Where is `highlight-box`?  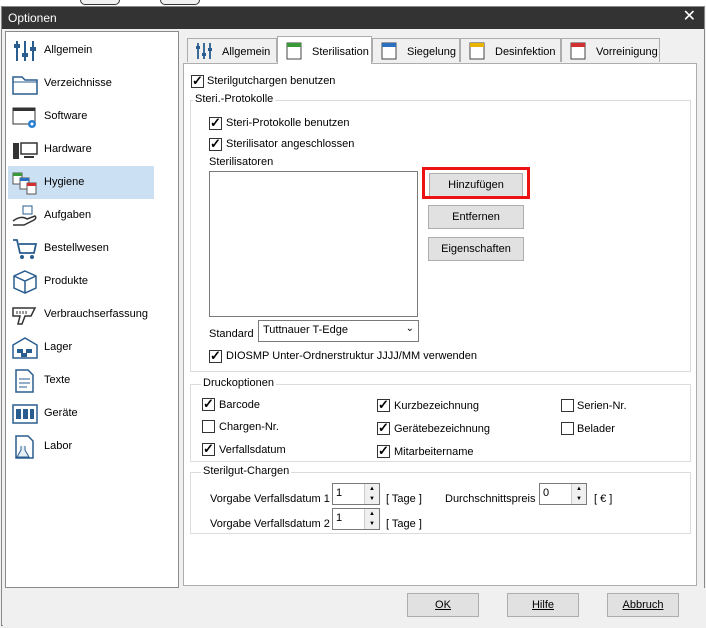 highlight-box is located at coordinates (476, 183).